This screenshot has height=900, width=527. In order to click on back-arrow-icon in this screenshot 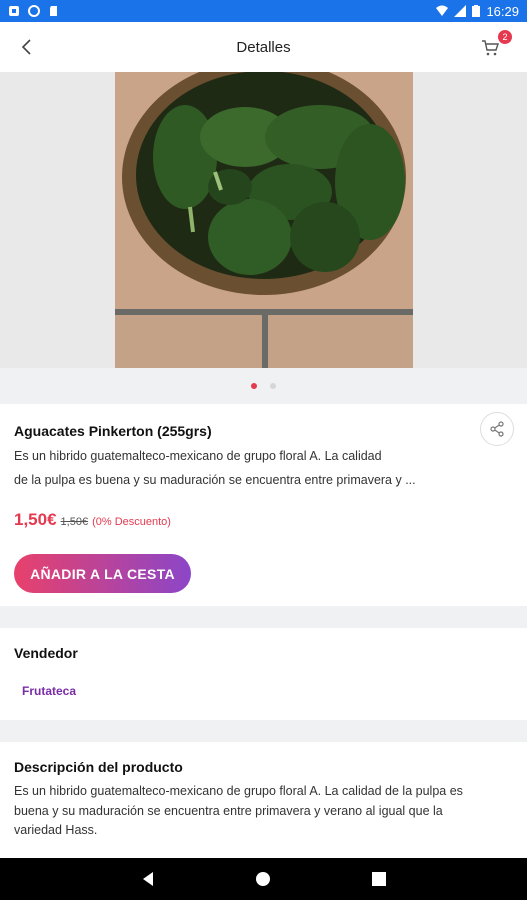, I will do `click(26, 47)`.